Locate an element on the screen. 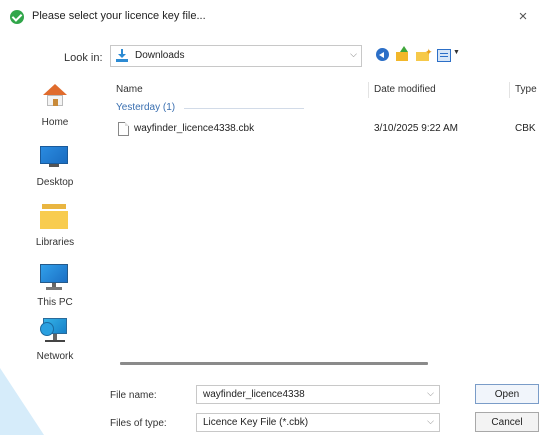 The width and height of the screenshot is (542, 435). this-pc-icon is located at coordinates (54, 278).